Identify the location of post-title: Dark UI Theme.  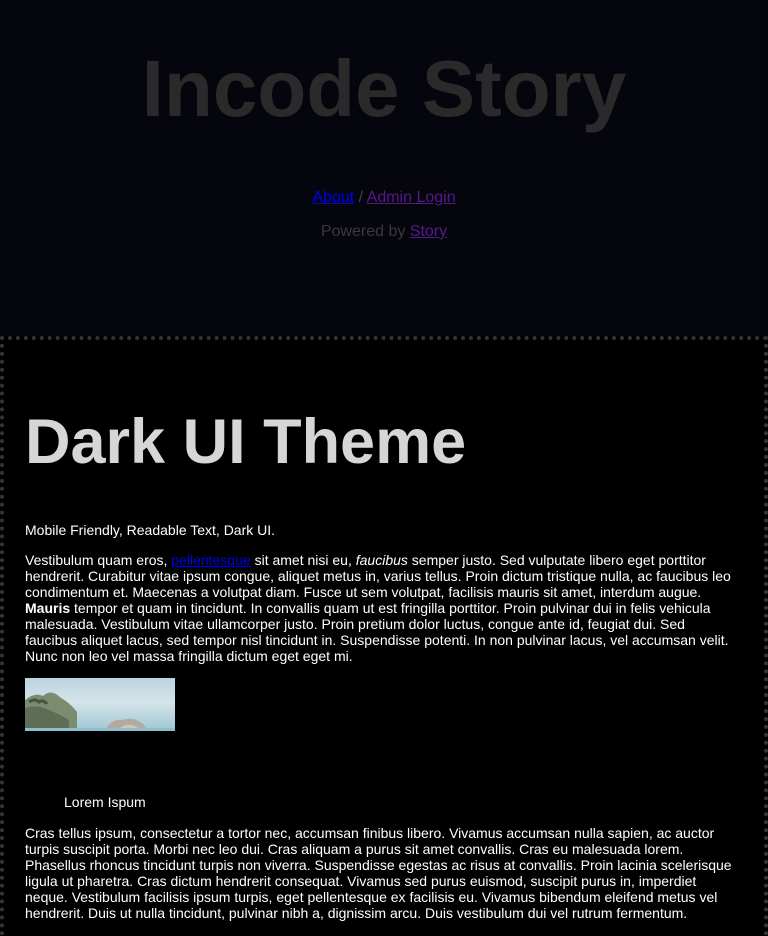
(246, 442).